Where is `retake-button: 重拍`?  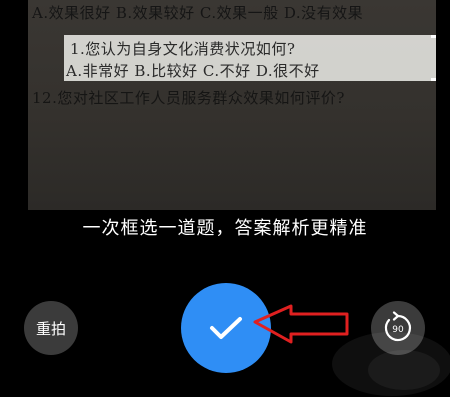 retake-button: 重拍 is located at coordinates (51, 328).